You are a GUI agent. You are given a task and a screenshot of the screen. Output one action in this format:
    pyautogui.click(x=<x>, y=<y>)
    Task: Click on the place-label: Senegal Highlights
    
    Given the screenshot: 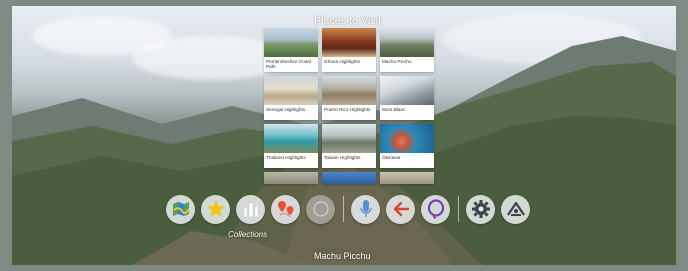 What is the action you would take?
    pyautogui.click(x=286, y=109)
    